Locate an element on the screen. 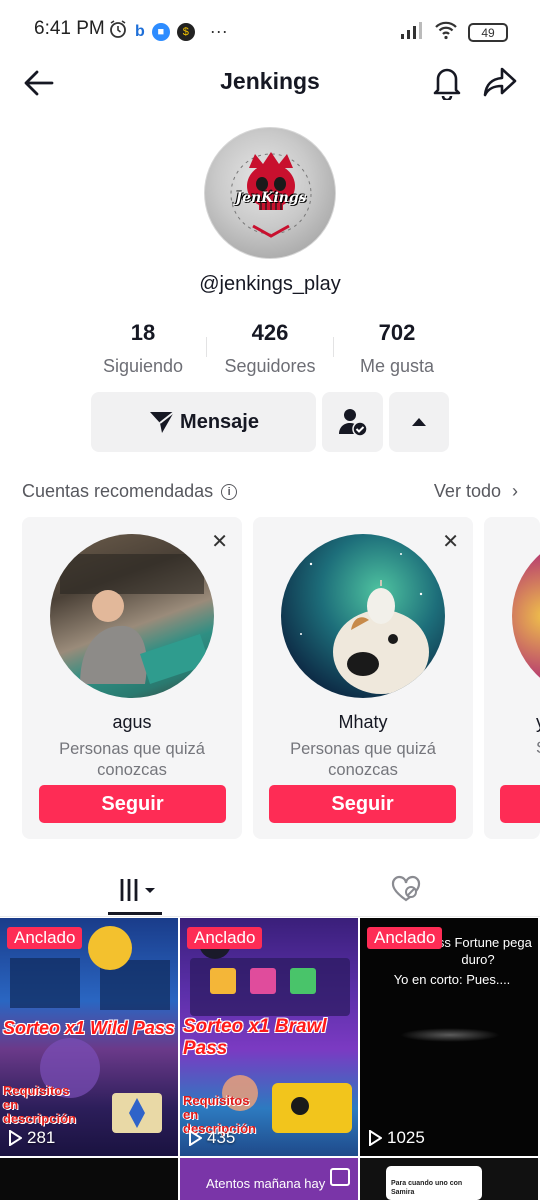 This screenshot has width=540, height=1200. comment-reply-box: Para cuando uno con Samira is located at coordinates (434, 1183).